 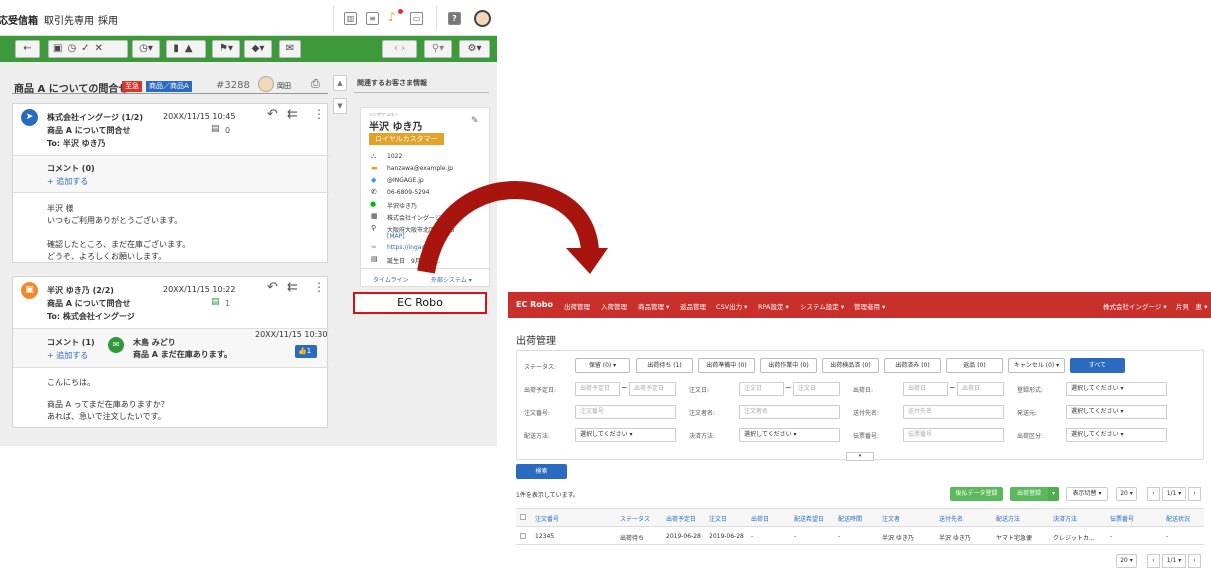 What do you see at coordinates (850, 518) in the screenshot?
I see `col-delivery-time: 配送時間` at bounding box center [850, 518].